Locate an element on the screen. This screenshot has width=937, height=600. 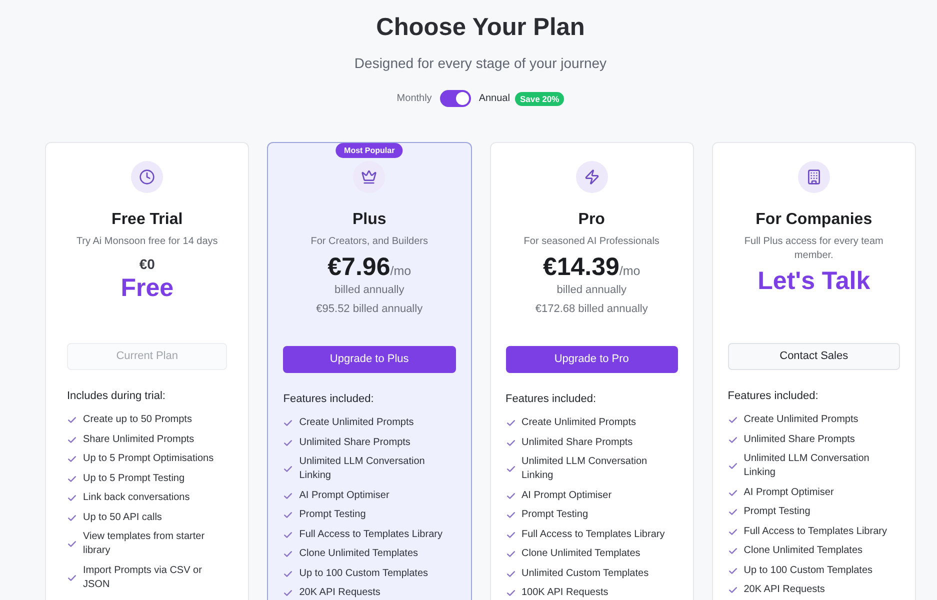
feature-text: 100K API Requests is located at coordinates (565, 593).